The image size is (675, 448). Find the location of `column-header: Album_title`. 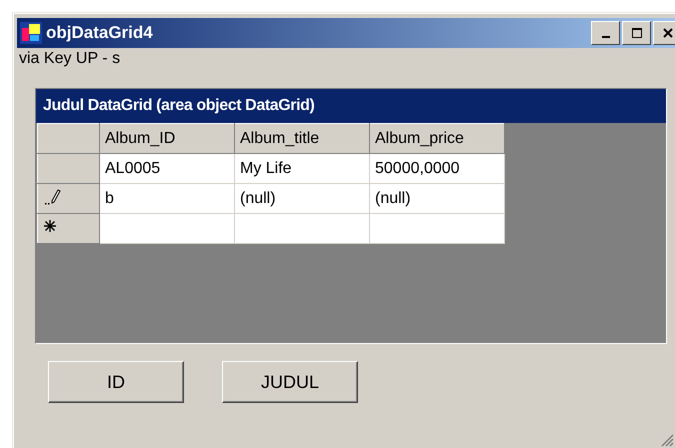

column-header: Album_title is located at coordinates (302, 139).